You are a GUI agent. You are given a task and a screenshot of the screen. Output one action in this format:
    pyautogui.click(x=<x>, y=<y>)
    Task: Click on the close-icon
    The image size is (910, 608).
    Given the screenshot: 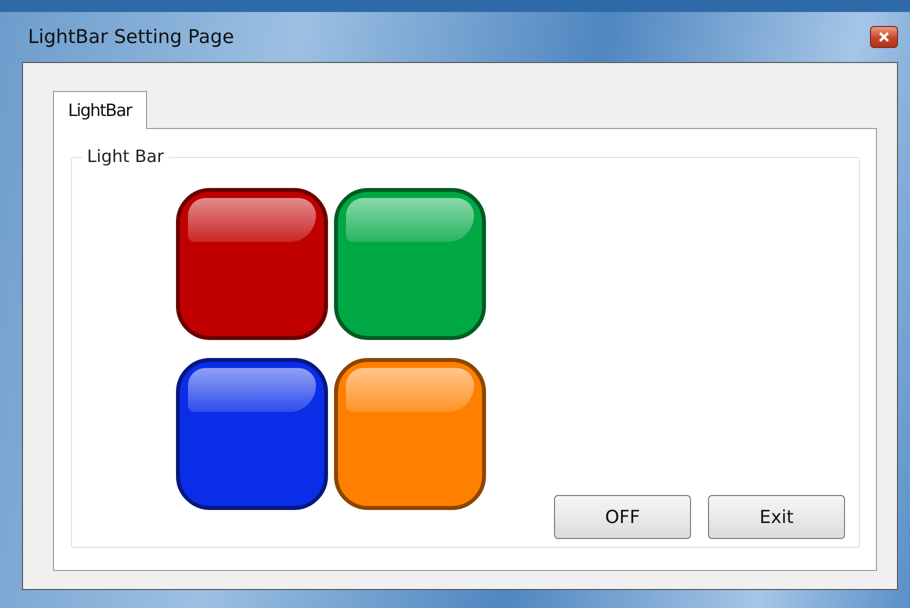 What is the action you would take?
    pyautogui.click(x=884, y=37)
    